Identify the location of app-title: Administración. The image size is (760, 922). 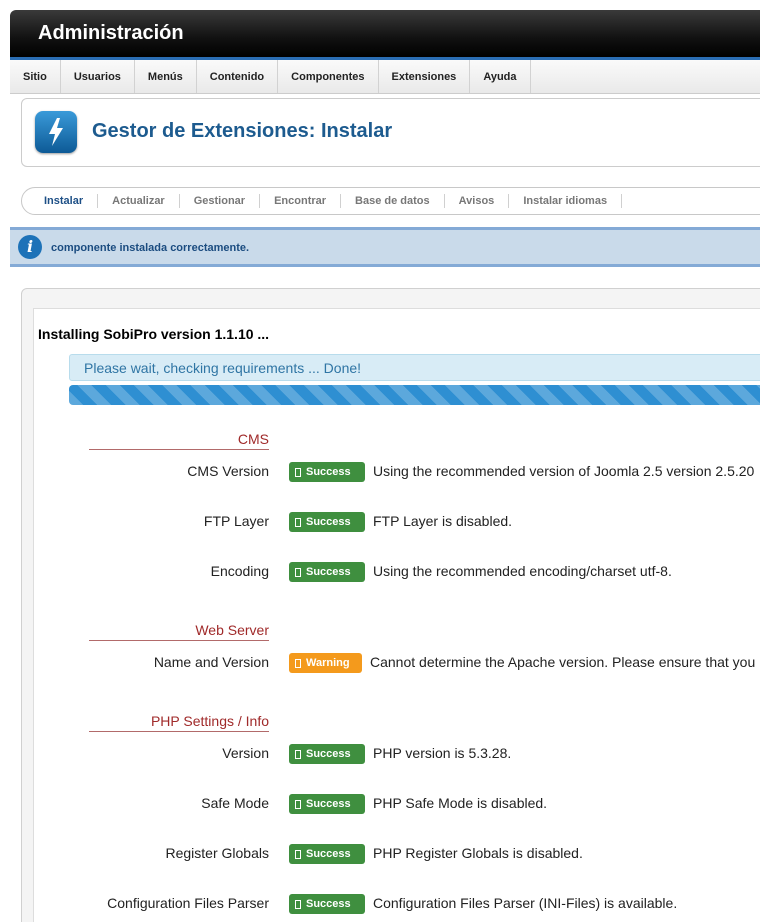
(111, 33).